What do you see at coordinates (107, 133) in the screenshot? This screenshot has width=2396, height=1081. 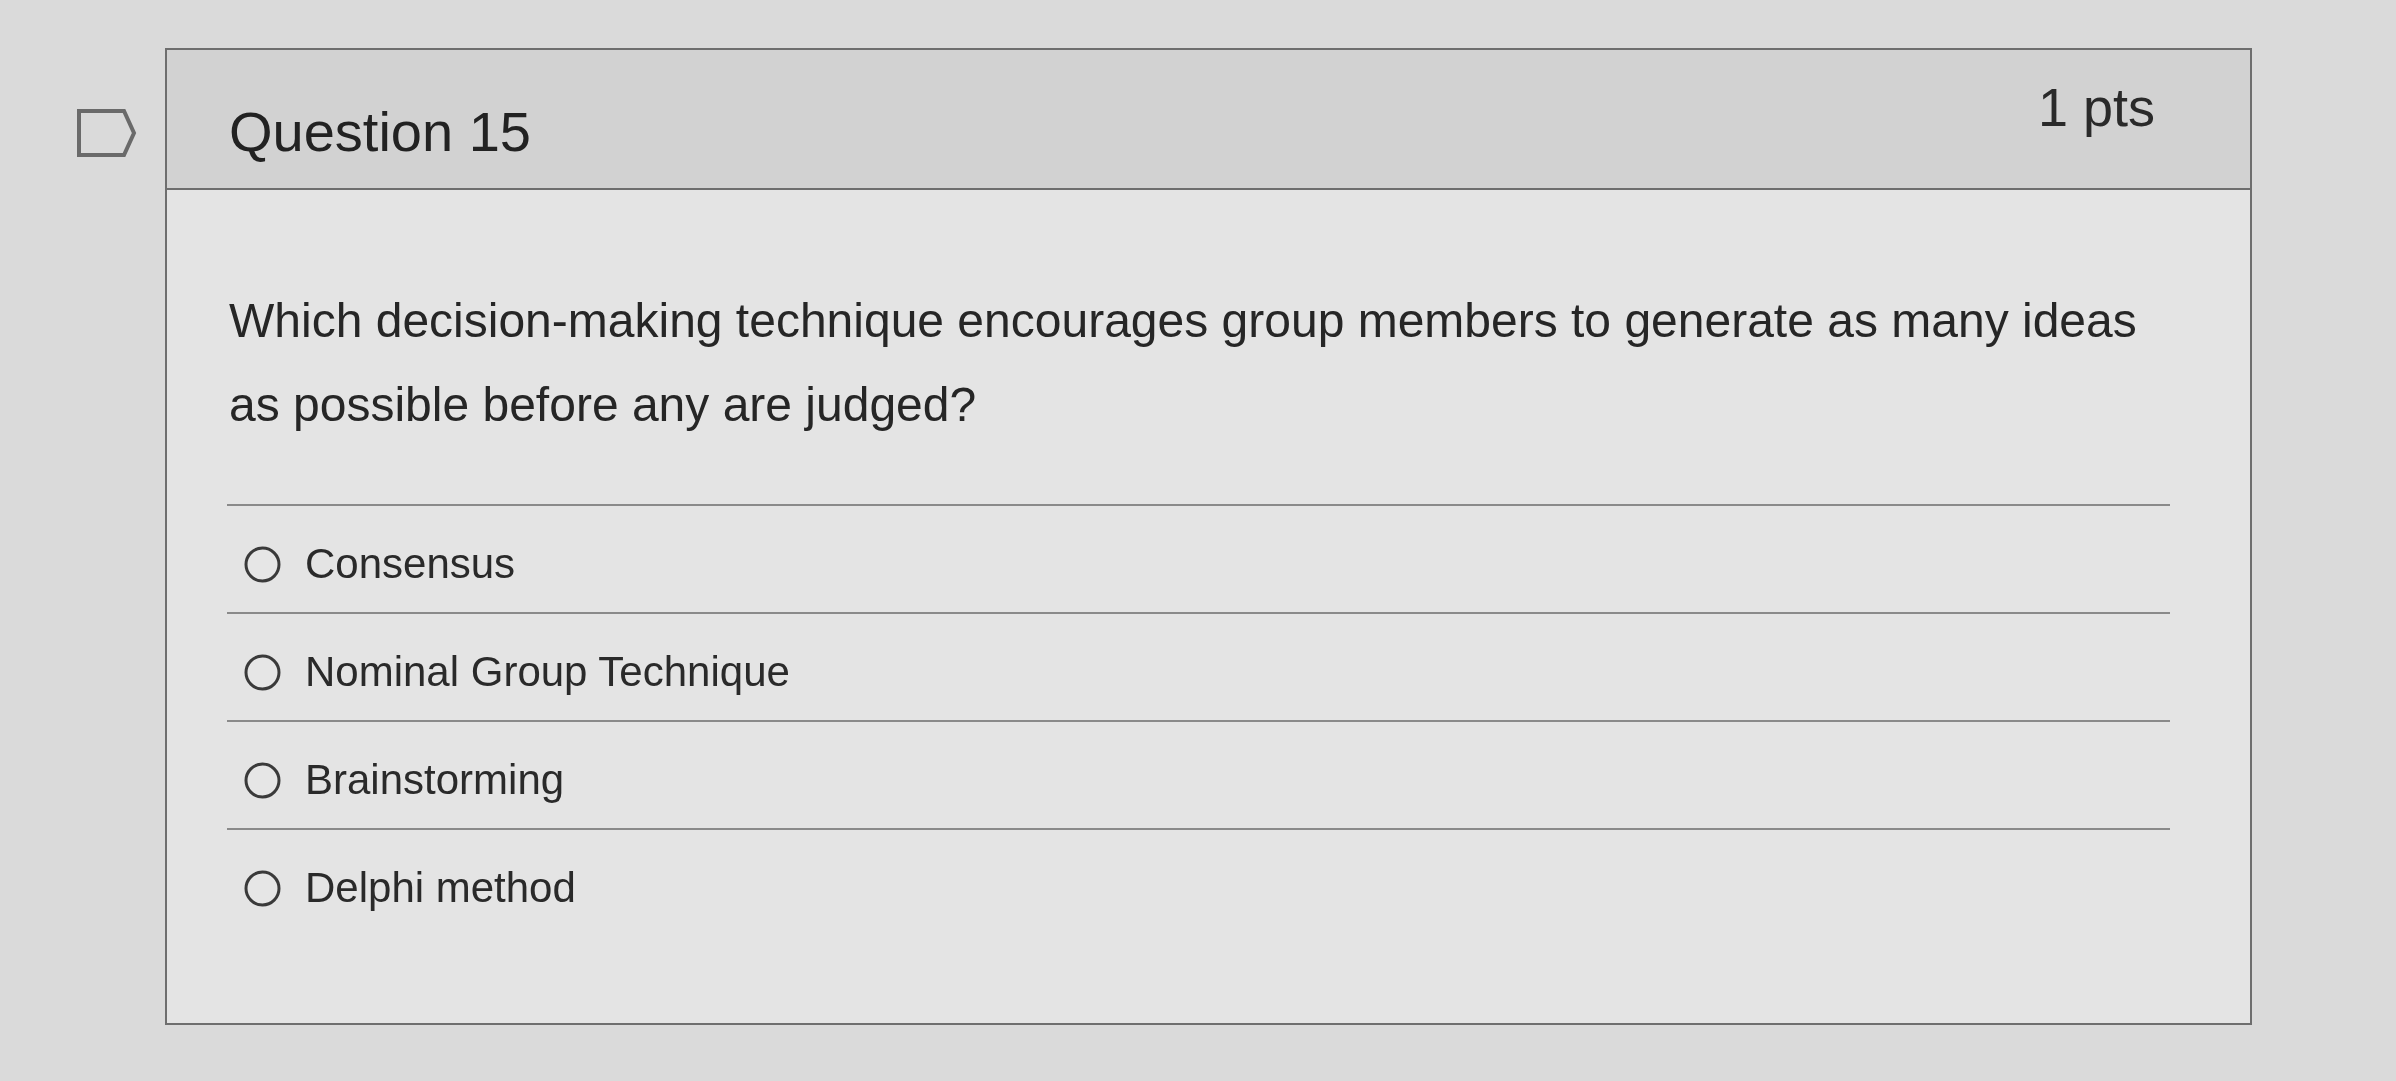 I see `flag-icon` at bounding box center [107, 133].